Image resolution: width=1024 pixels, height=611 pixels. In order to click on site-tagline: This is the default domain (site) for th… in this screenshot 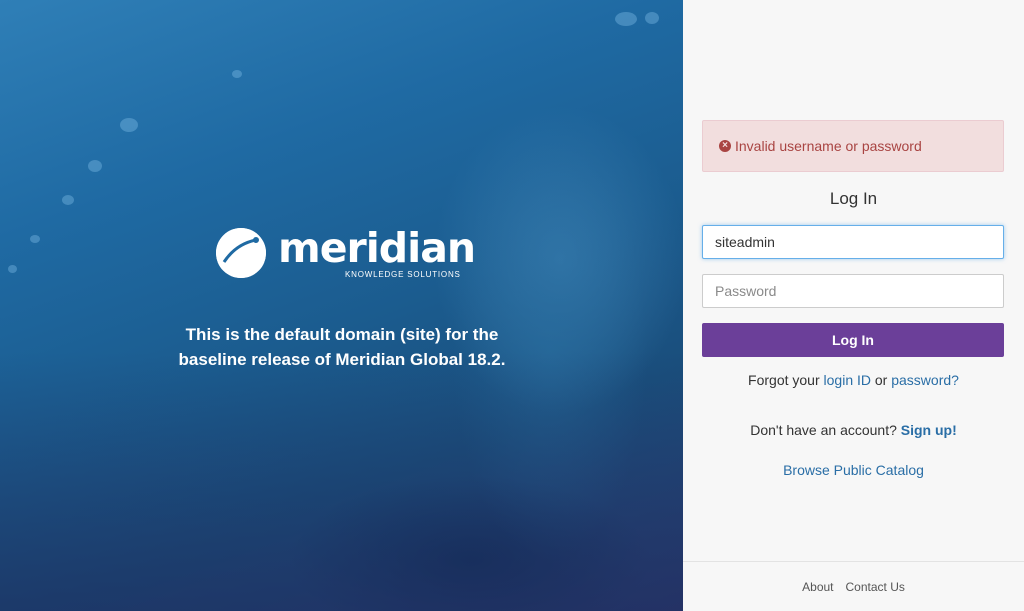, I will do `click(342, 347)`.